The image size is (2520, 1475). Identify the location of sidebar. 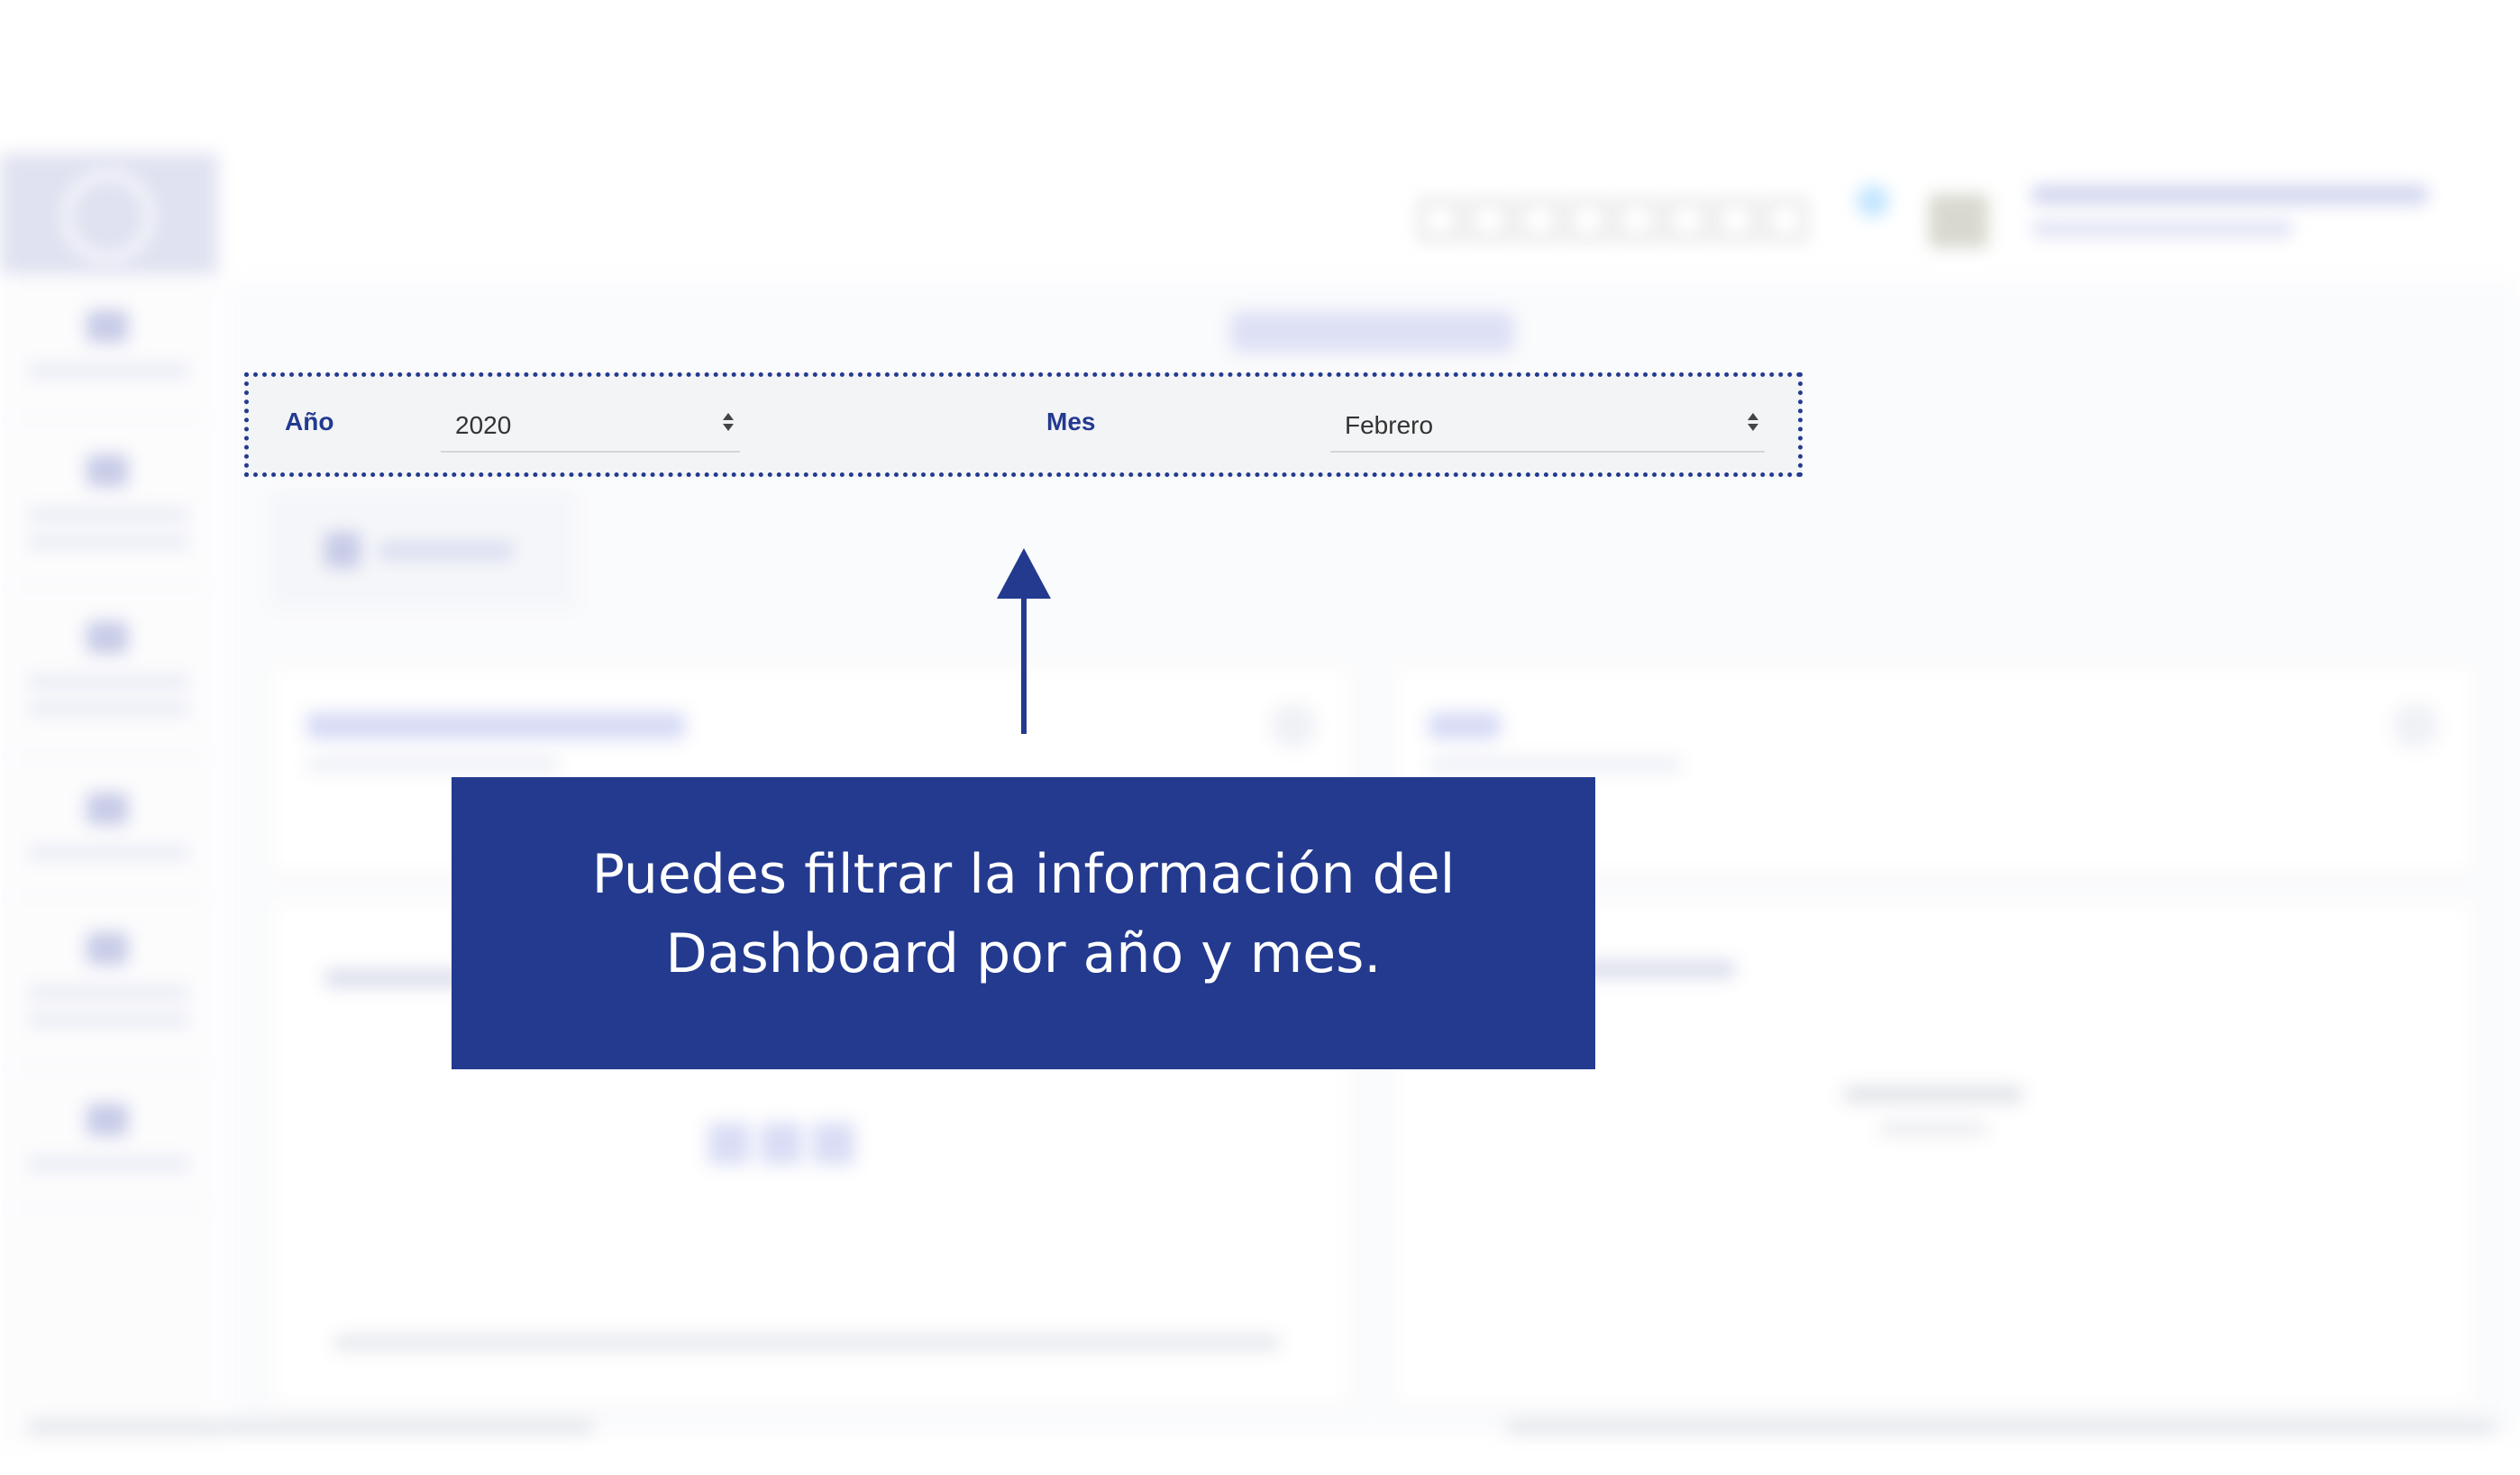
(109, 860).